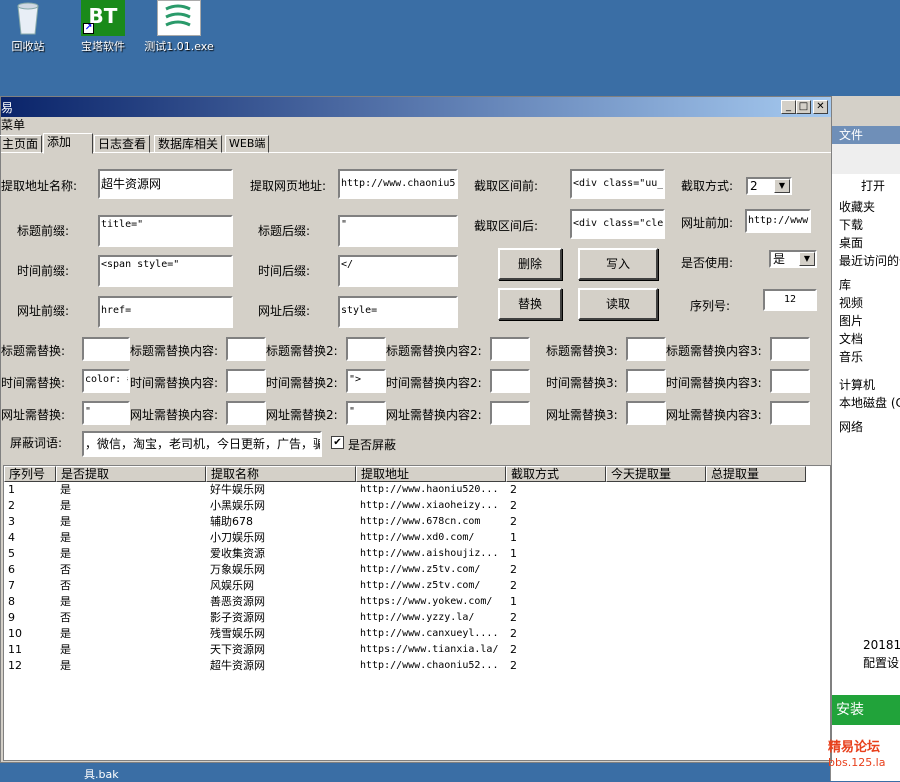 This screenshot has height=782, width=900. I want to click on write-button: 写入, so click(618, 264).